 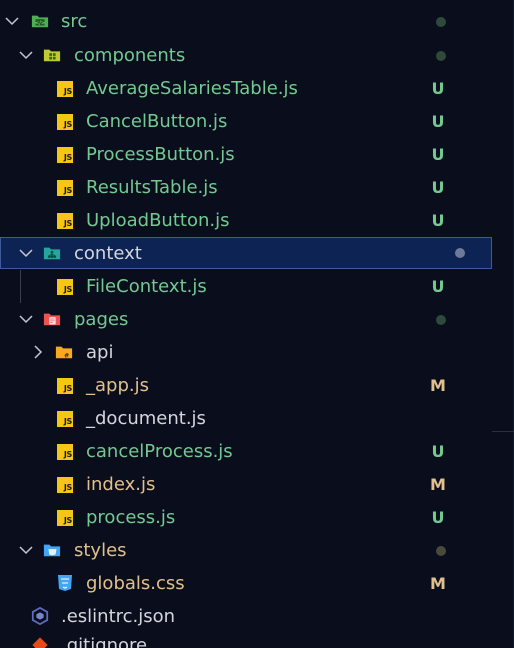 I want to click on context-folder-icon, so click(x=52, y=253).